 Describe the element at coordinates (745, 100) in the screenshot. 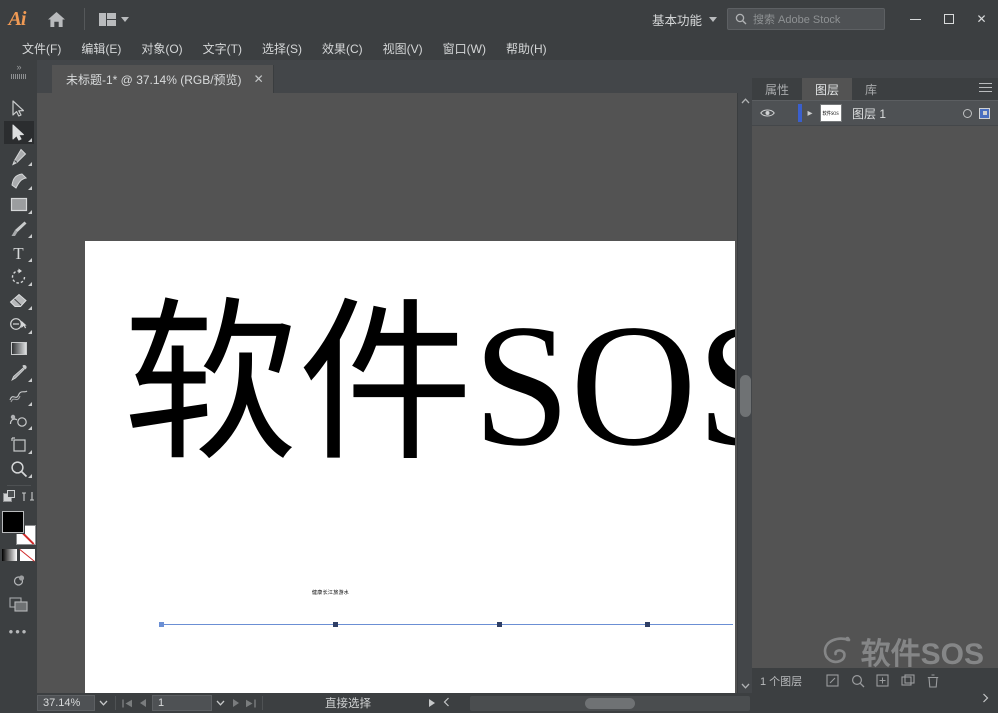

I see `scroll-up-icon` at that location.